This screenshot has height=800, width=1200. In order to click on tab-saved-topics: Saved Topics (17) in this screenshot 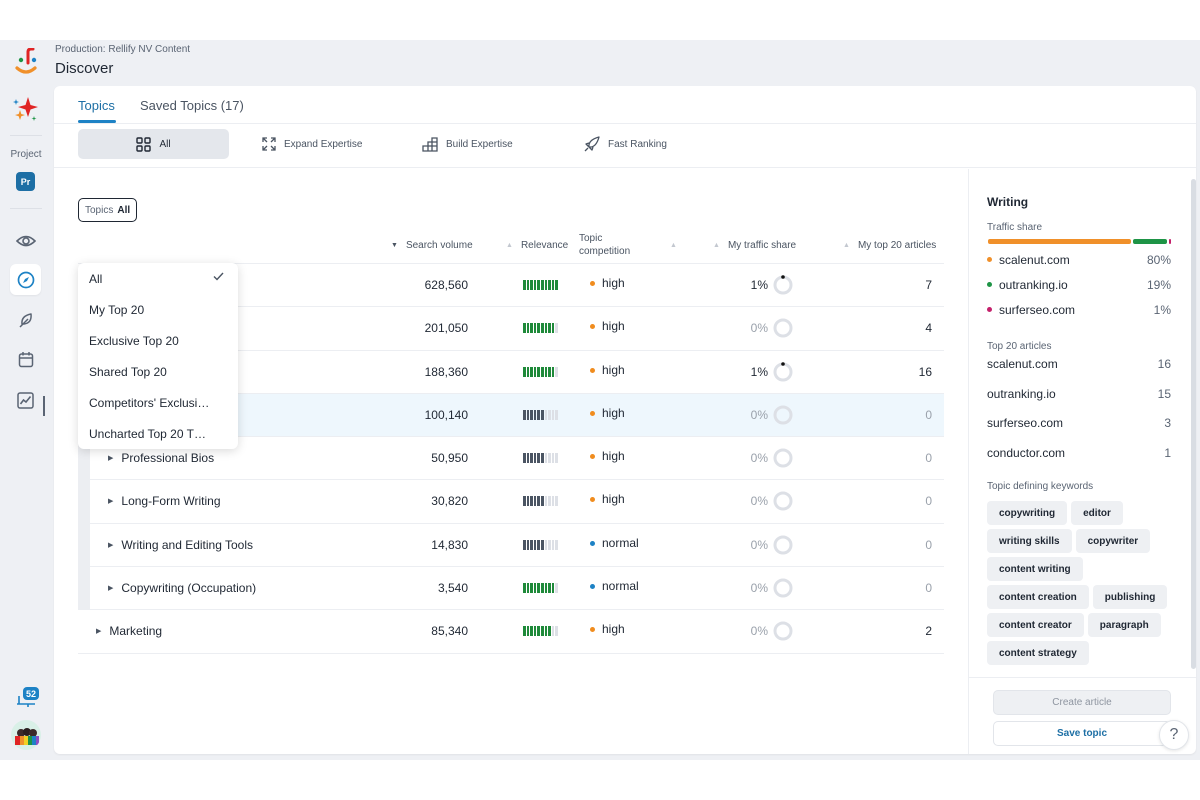, I will do `click(192, 105)`.